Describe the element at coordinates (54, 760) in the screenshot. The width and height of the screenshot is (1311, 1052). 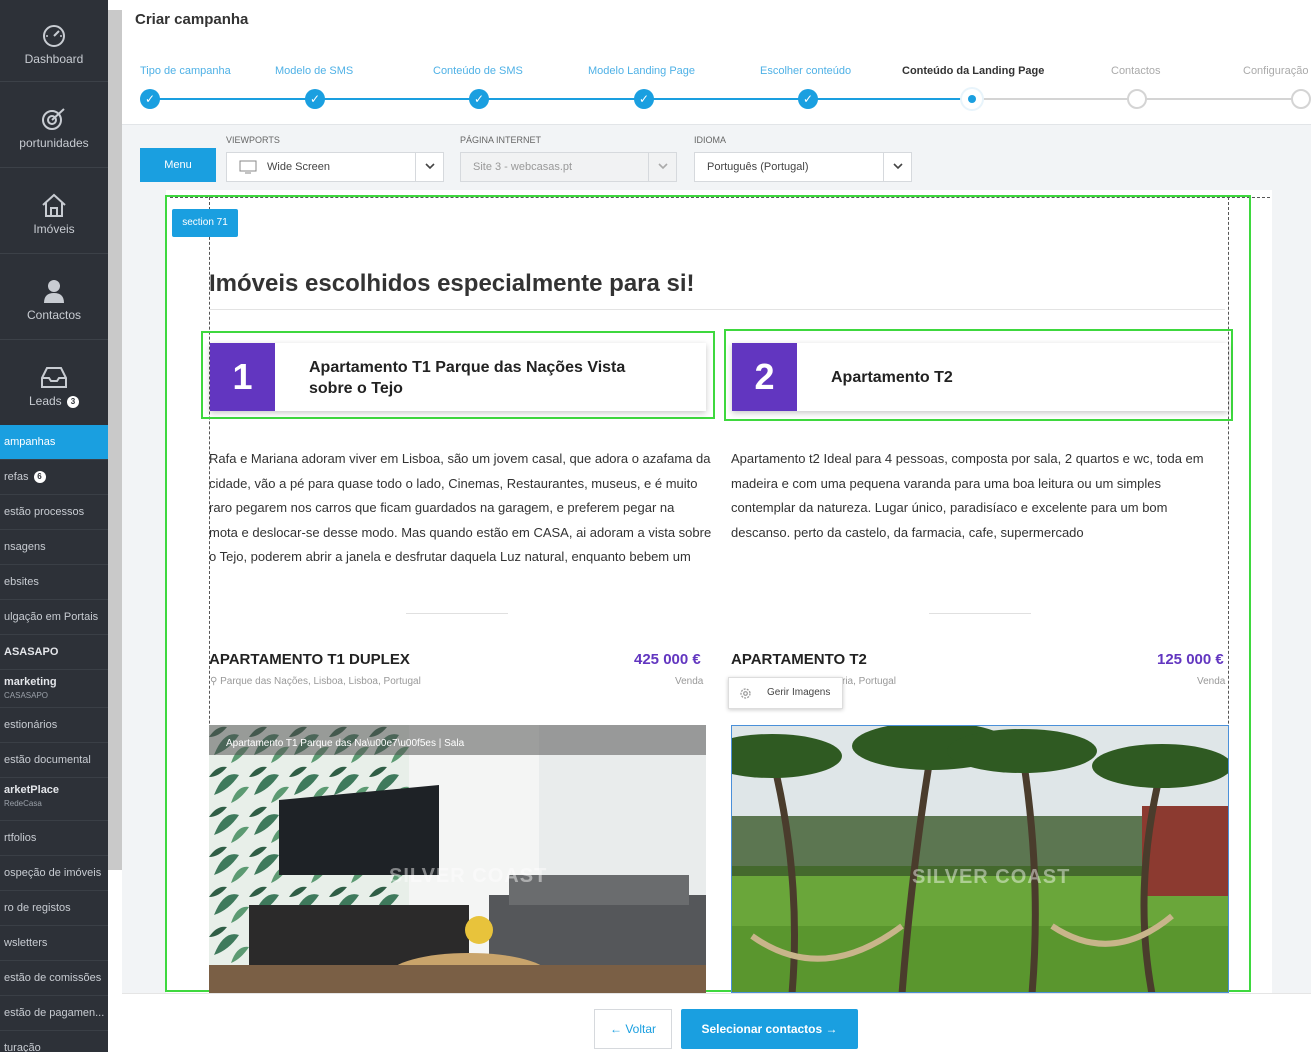
I see `sidebar-item-gestao-documental: estão documental` at that location.